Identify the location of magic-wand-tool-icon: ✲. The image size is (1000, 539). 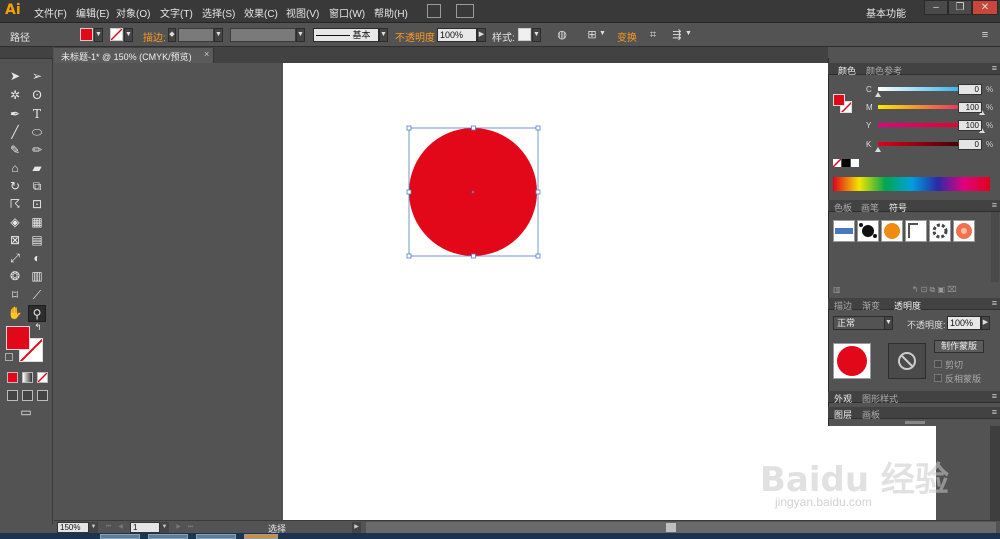
(15, 95).